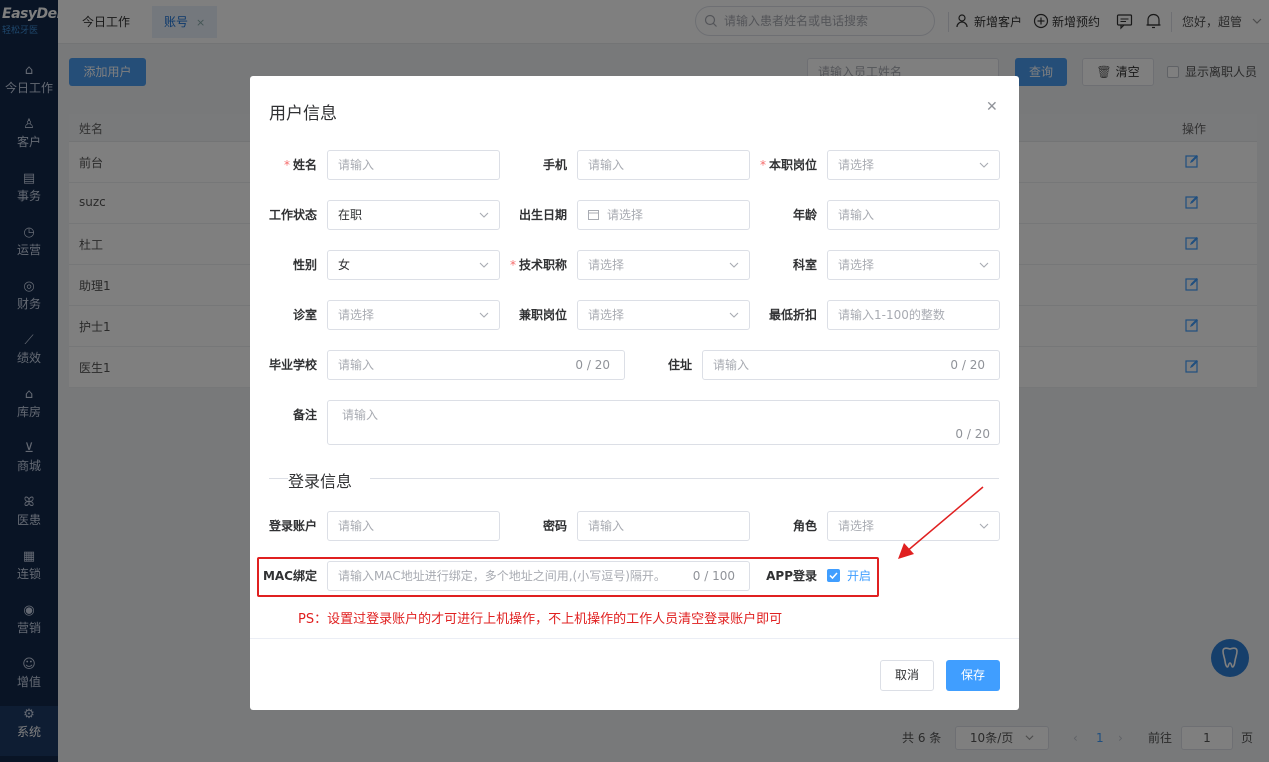  Describe the element at coordinates (792, 315) in the screenshot. I see `min-discount-label: 最低折扣` at that location.